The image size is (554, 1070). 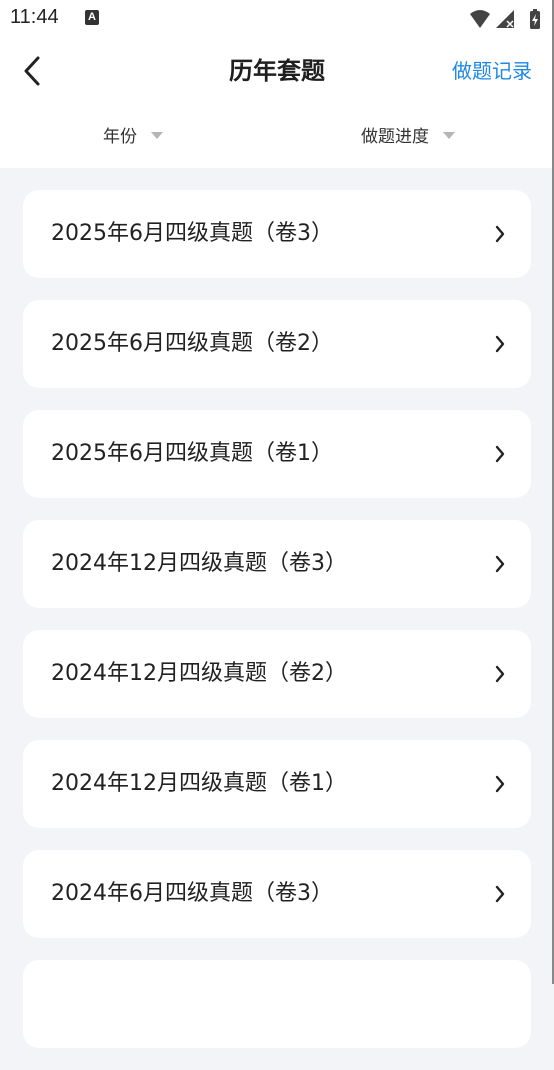 I want to click on exam-paper-item: 2024年12月四级真题（卷3）, so click(x=277, y=564).